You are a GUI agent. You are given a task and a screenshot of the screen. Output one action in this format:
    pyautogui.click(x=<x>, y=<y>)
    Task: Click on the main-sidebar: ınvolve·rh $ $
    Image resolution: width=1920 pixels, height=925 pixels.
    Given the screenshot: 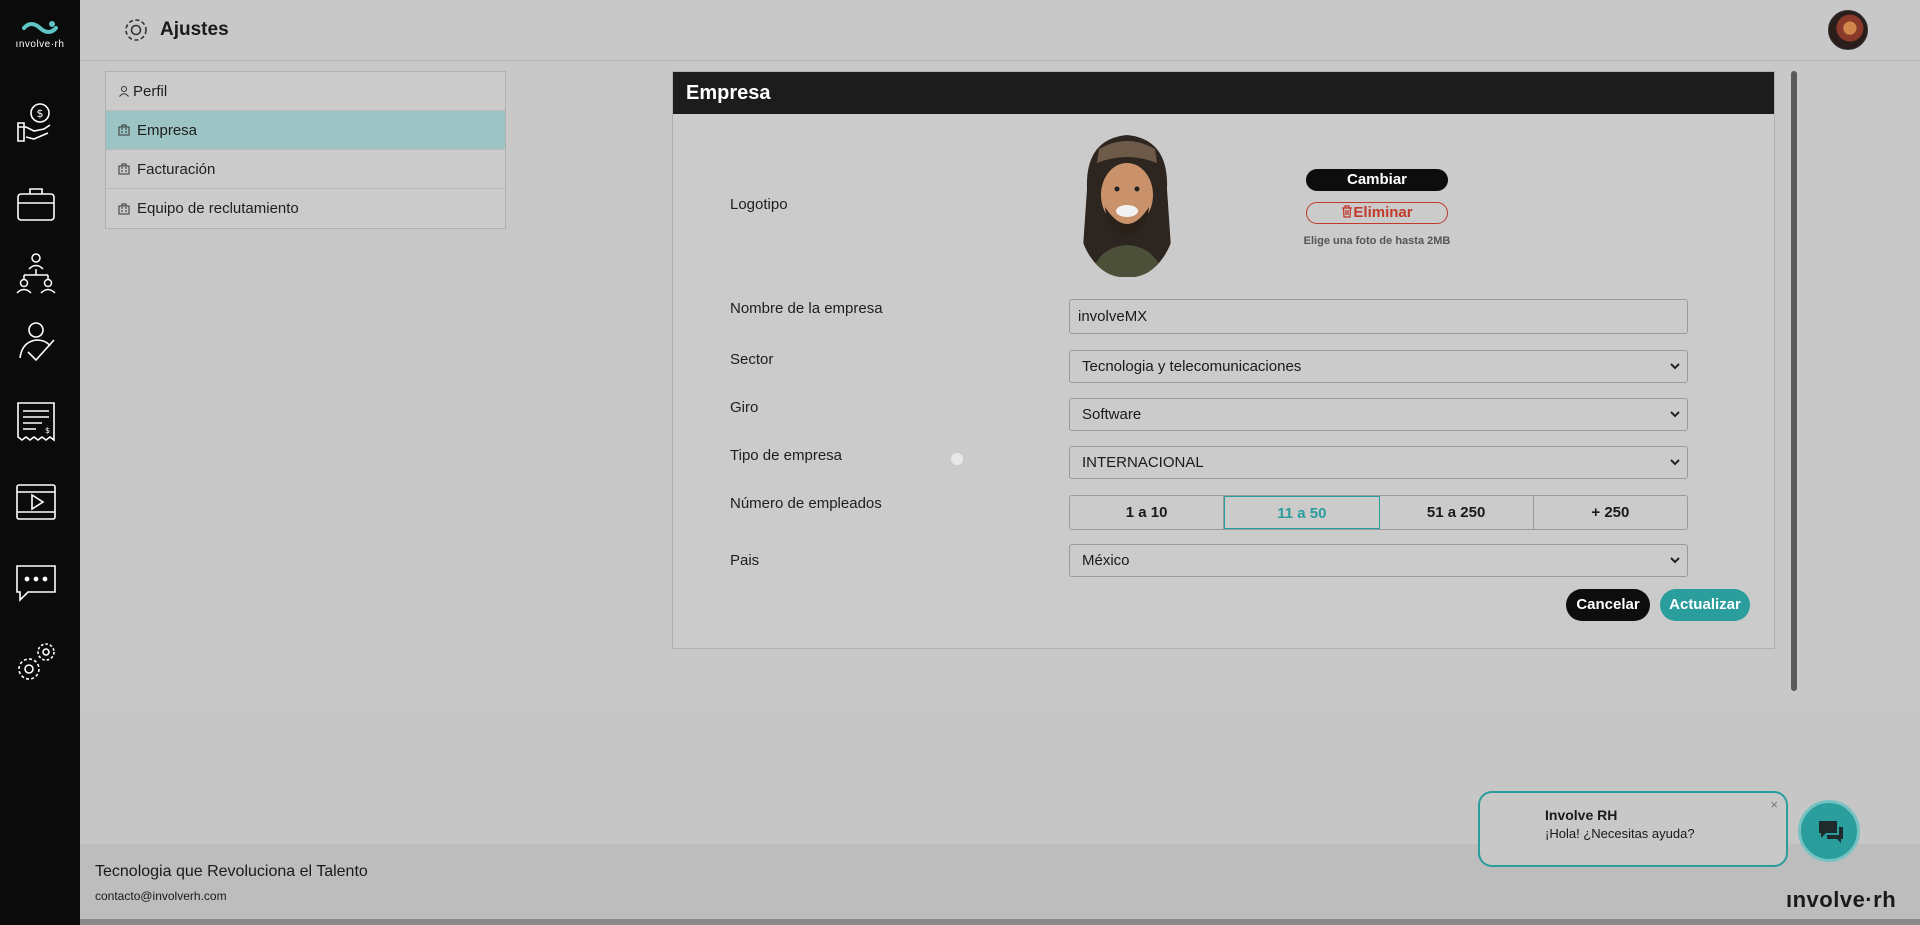 What is the action you would take?
    pyautogui.click(x=40, y=462)
    